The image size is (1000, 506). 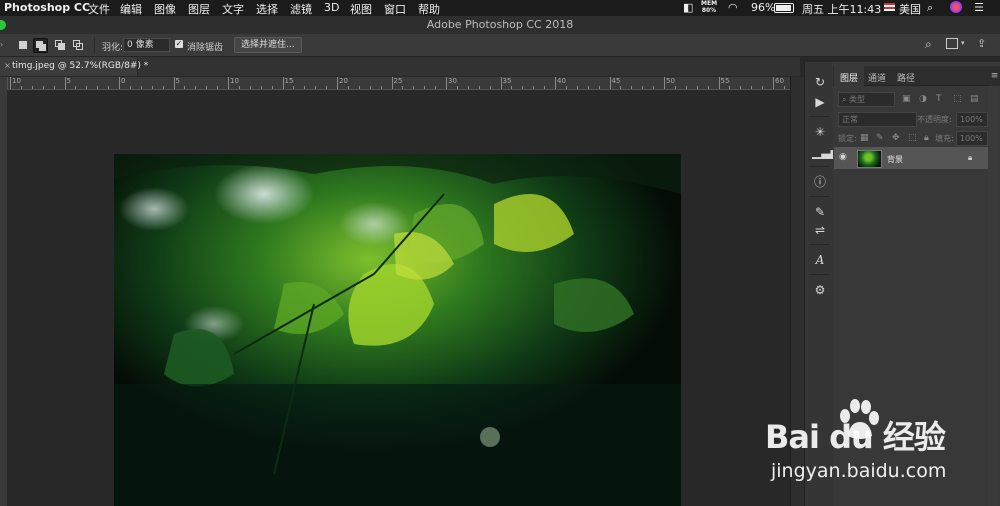 What do you see at coordinates (979, 7) in the screenshot?
I see `notification-center-icon: ☰` at bounding box center [979, 7].